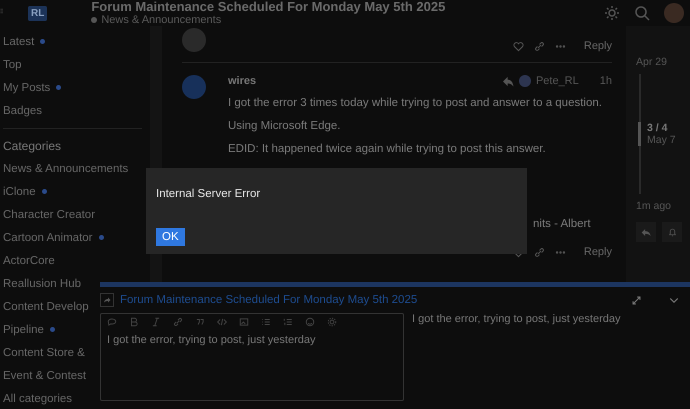 The image size is (690, 409). I want to click on username: wires, so click(242, 81).